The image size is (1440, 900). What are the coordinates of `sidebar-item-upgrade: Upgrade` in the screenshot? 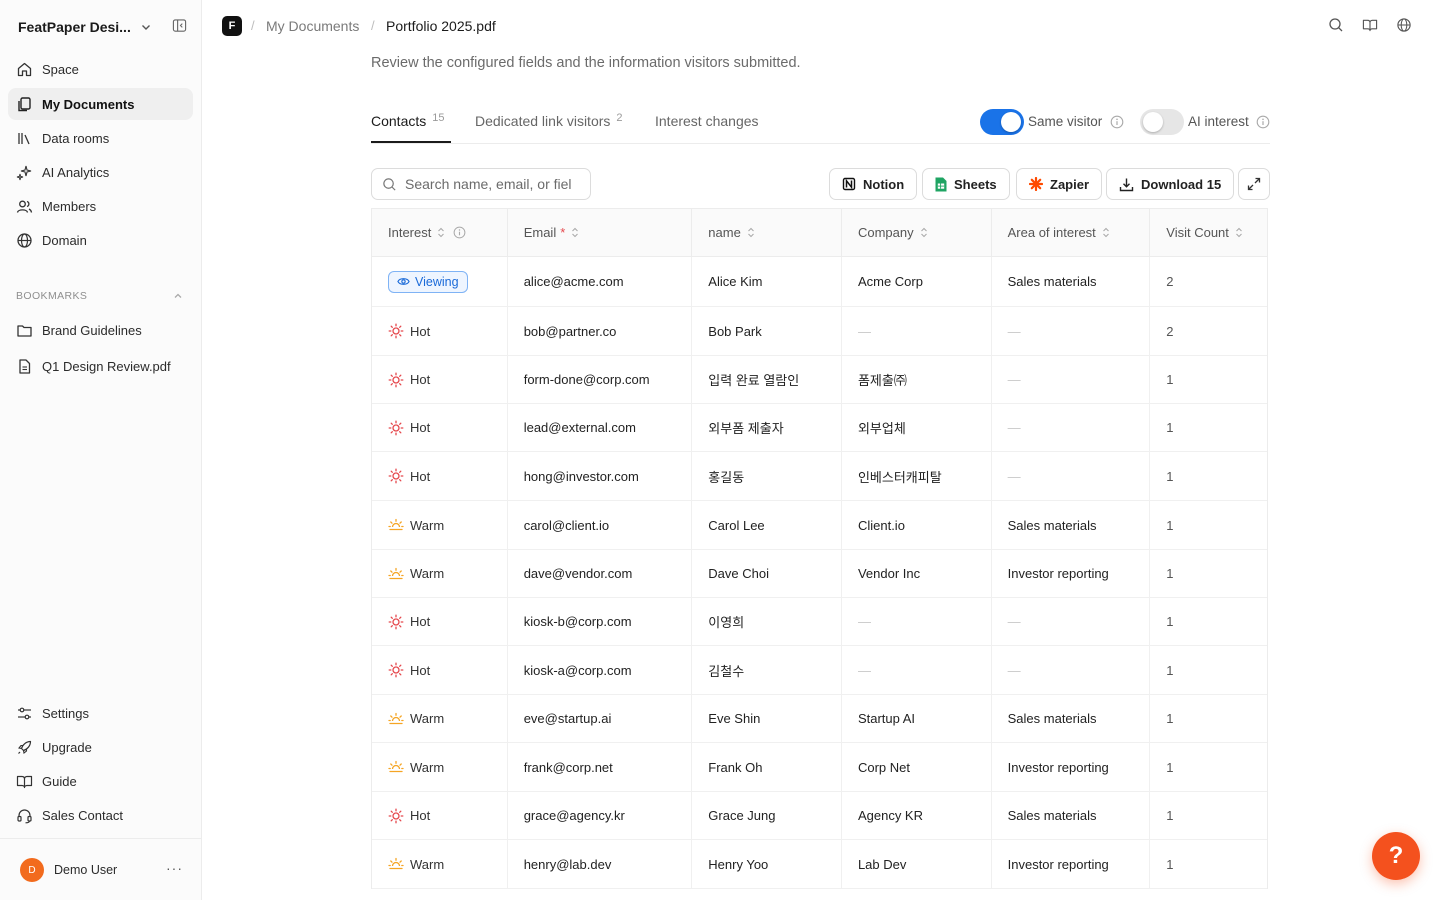 It's located at (100, 747).